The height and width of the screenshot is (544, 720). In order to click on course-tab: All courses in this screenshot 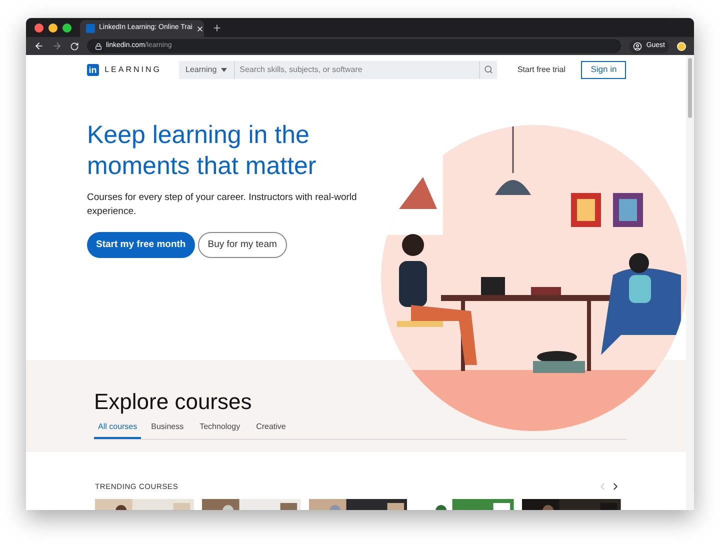, I will do `click(118, 430)`.